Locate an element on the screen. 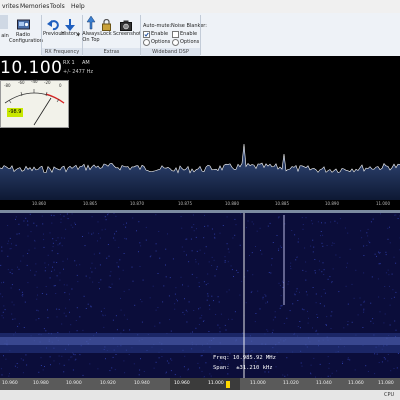  status-bar: CPU is located at coordinates (200, 395).